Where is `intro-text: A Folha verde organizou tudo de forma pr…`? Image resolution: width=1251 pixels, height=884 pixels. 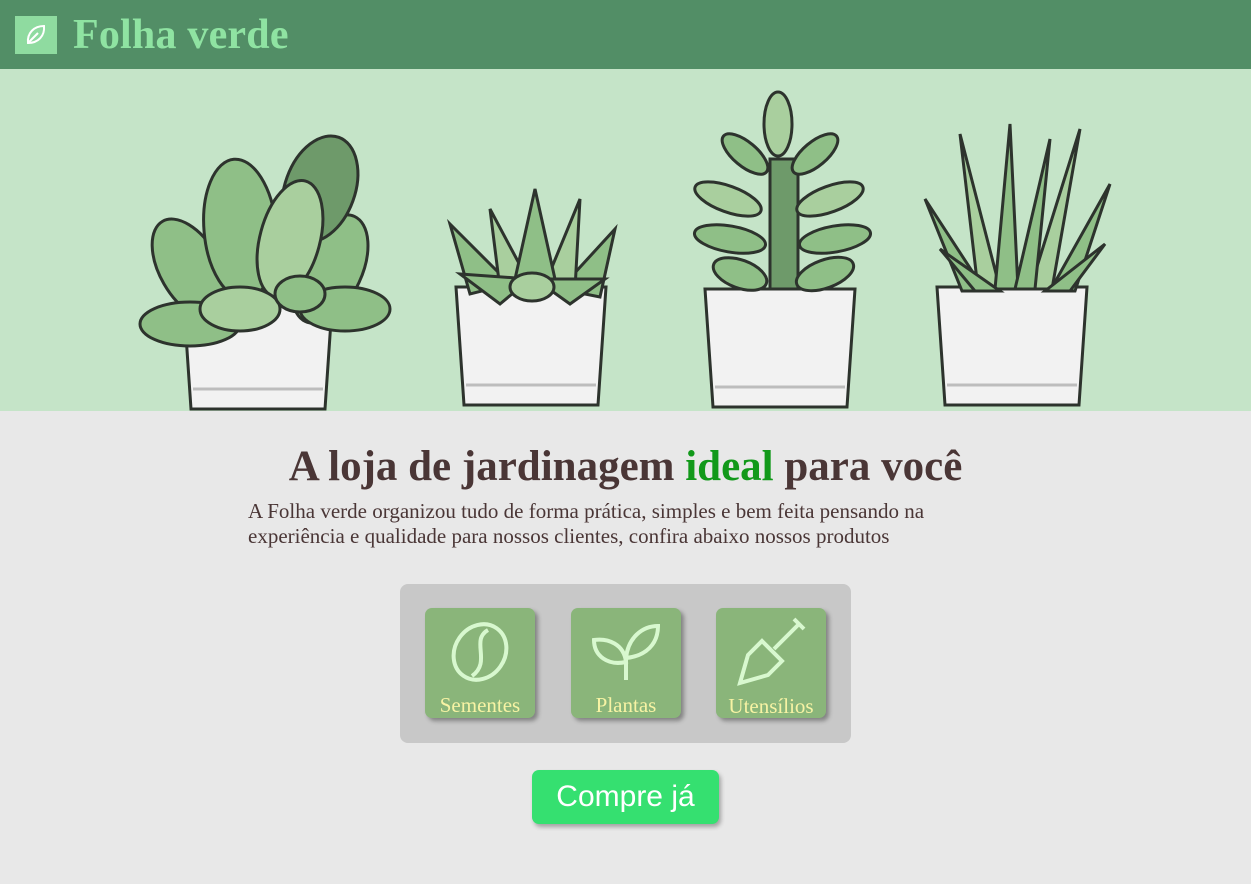 intro-text: A Folha verde organizou tudo de forma pr… is located at coordinates (586, 523).